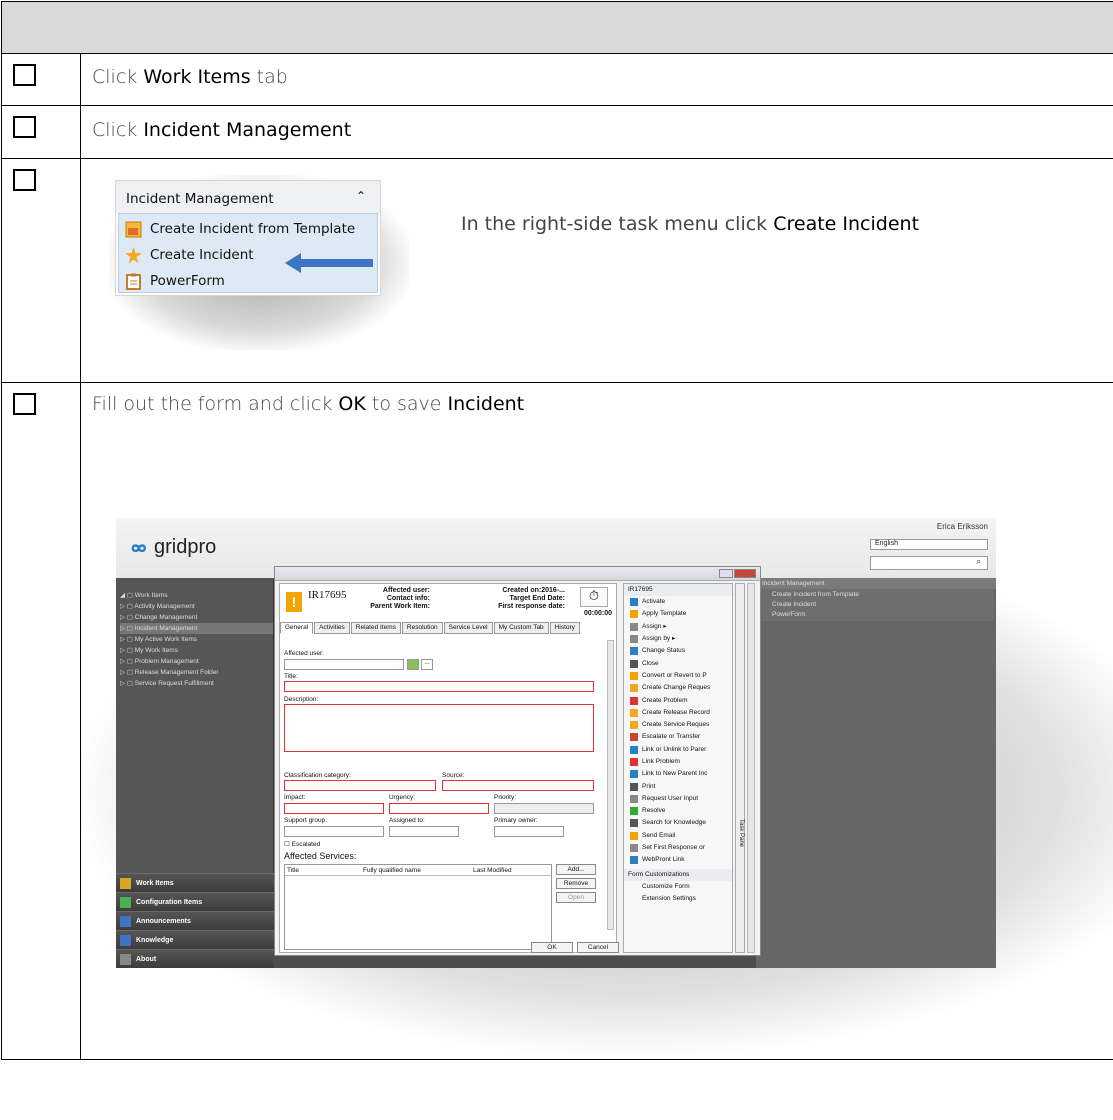 The height and width of the screenshot is (1120, 1113). What do you see at coordinates (196, 639) in the screenshot?
I see `nav-tree-item: ▷ ▢ My Active Work Items` at bounding box center [196, 639].